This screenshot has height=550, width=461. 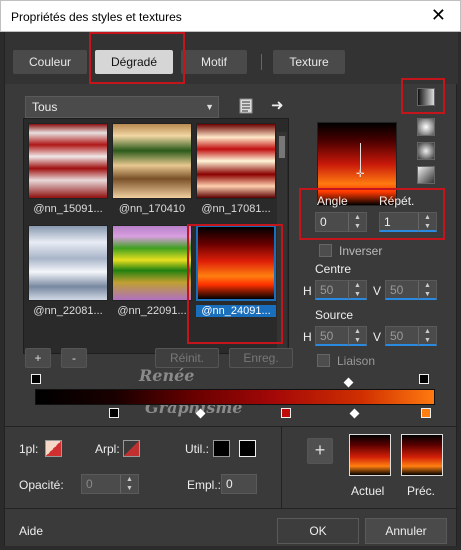 I want to click on previous-style-preview, so click(x=422, y=455).